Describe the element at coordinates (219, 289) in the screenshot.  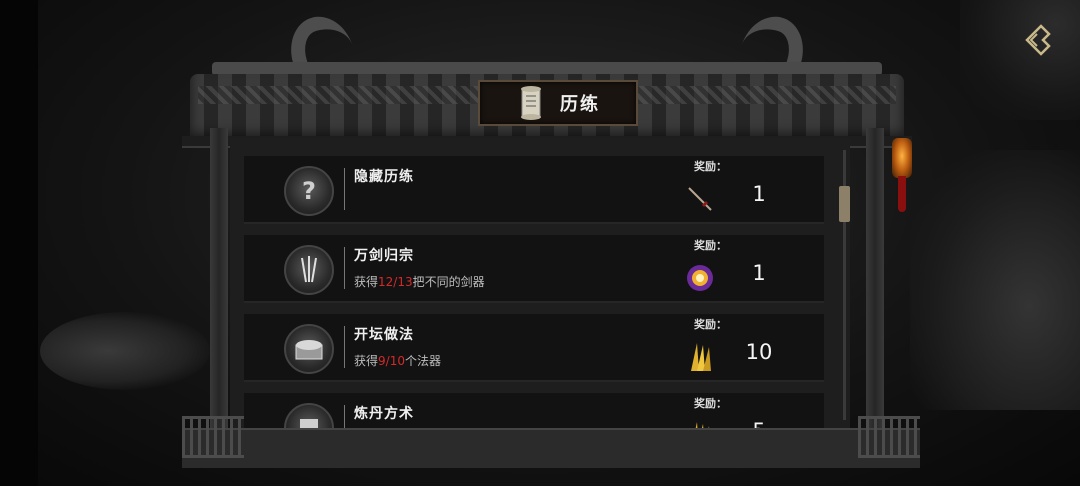
I see `pillar-left` at that location.